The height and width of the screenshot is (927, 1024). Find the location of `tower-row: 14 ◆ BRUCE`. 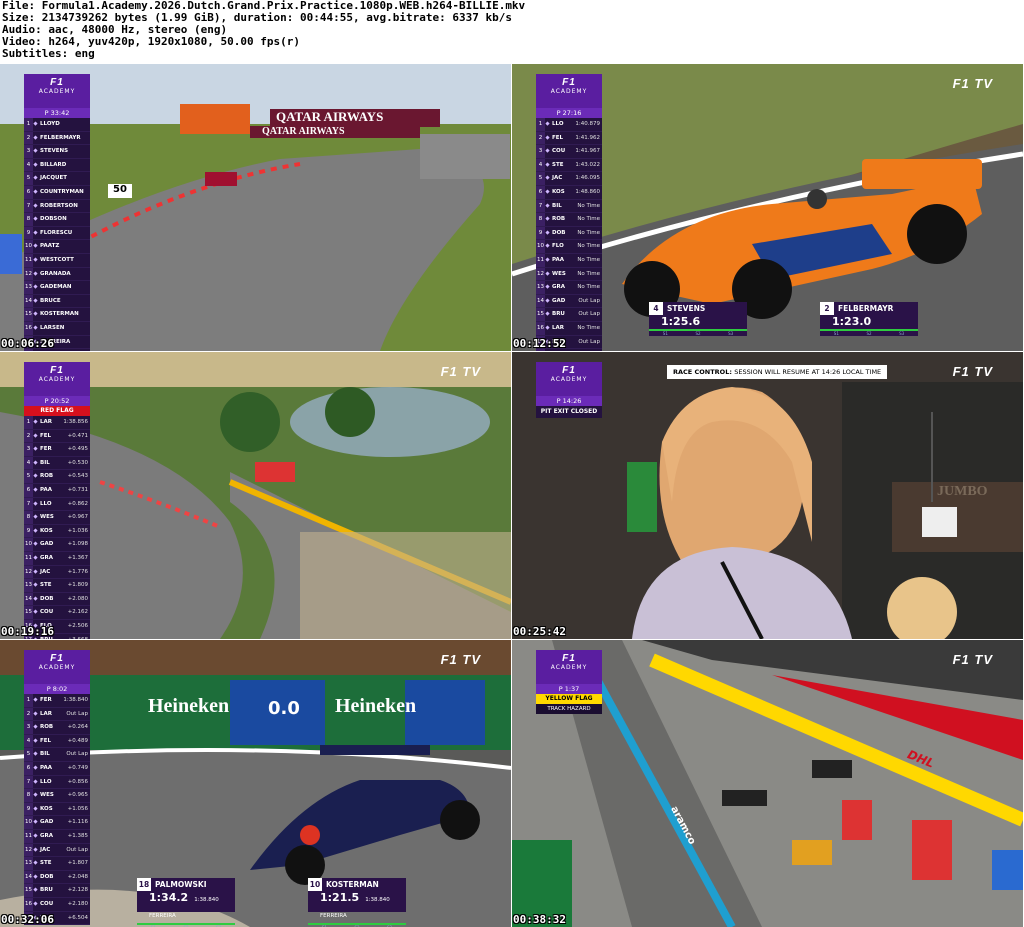

tower-row: 14 ◆ BRUCE is located at coordinates (57, 301).